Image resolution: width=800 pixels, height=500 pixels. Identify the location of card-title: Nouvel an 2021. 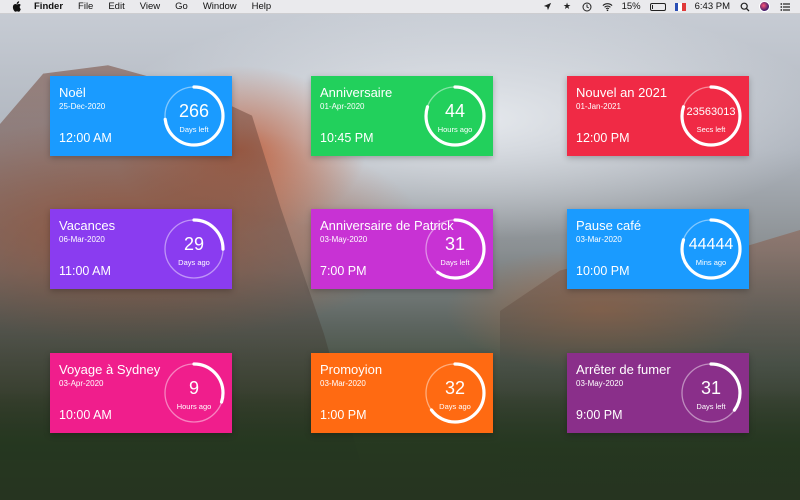
(622, 92).